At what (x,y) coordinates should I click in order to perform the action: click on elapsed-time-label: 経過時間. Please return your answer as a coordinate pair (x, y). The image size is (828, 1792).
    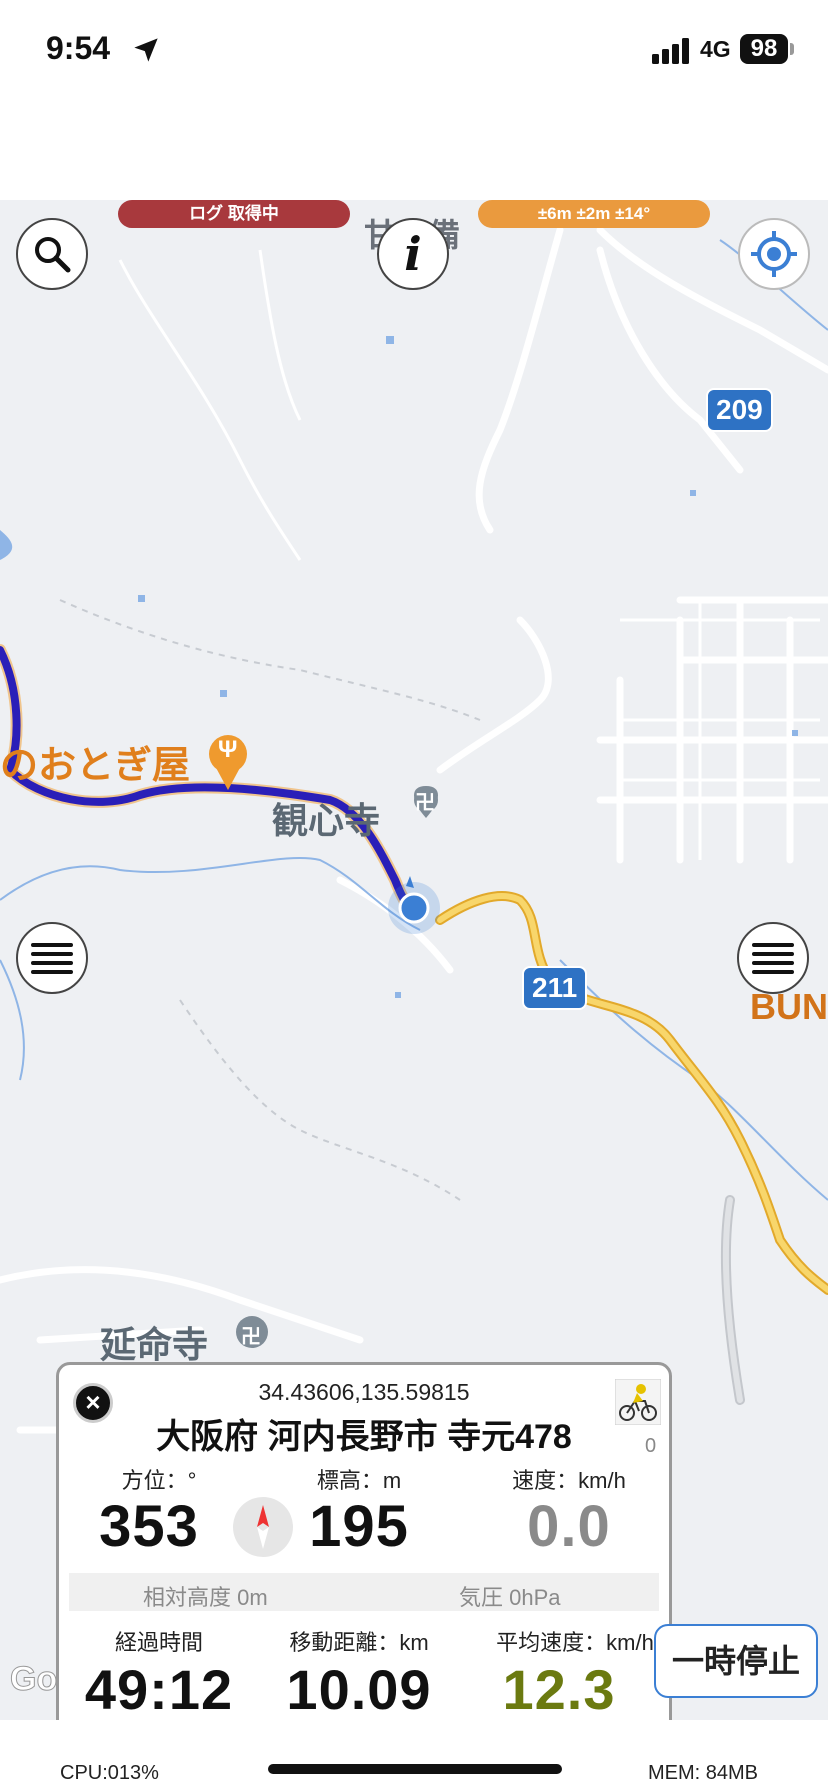
    Looking at the image, I should click on (158, 1642).